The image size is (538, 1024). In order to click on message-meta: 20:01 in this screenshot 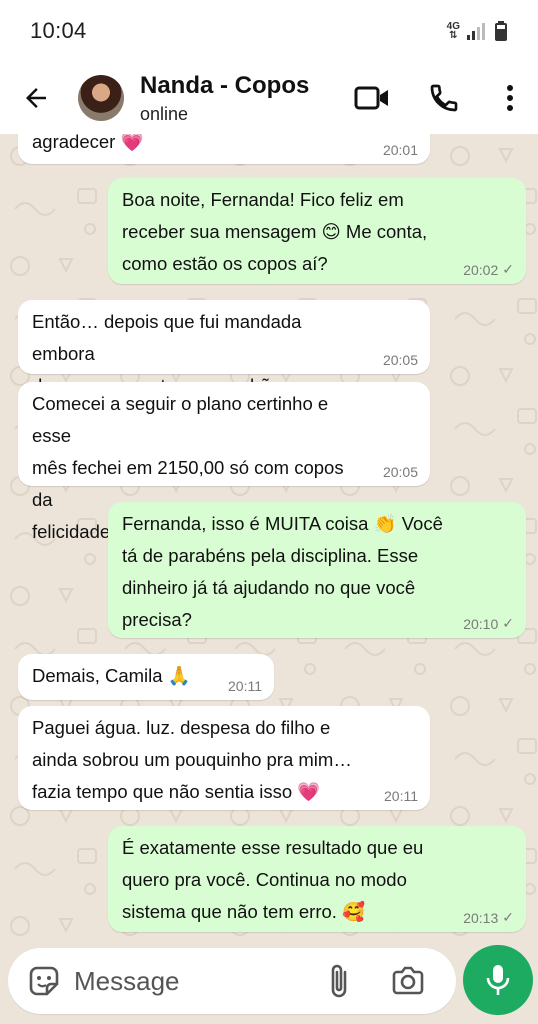, I will do `click(400, 150)`.